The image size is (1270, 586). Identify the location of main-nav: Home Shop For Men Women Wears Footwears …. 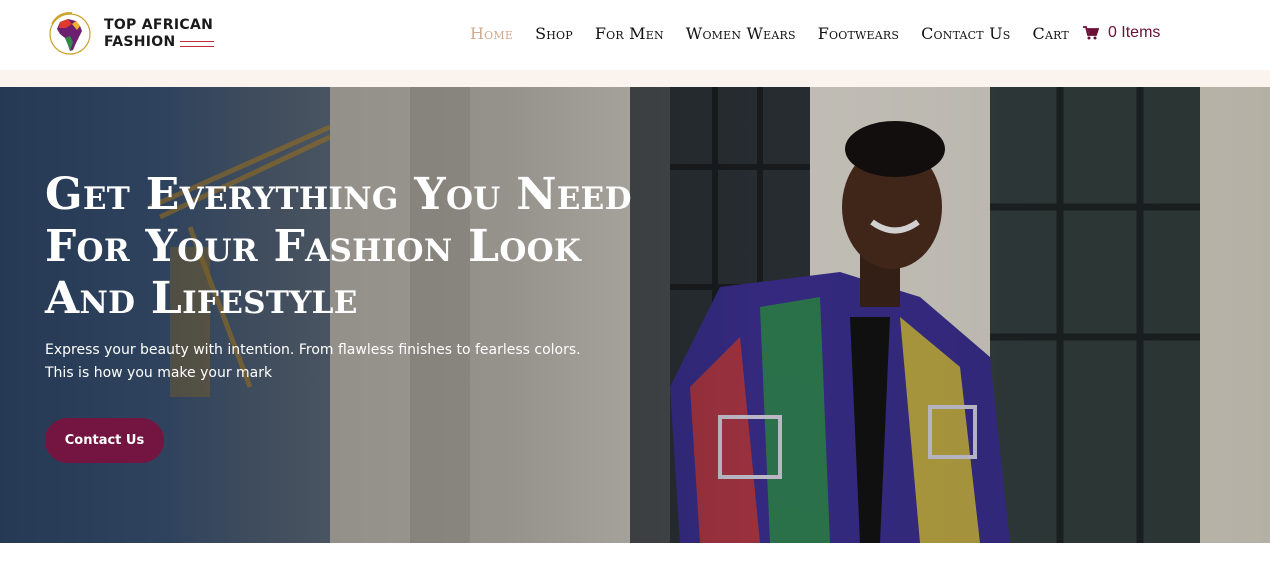
(815, 33).